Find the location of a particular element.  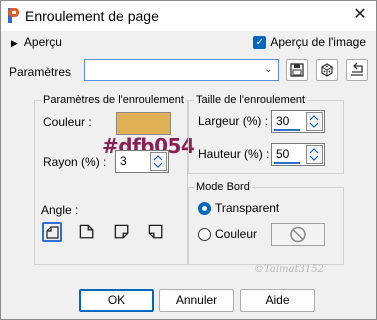

no-color-icon is located at coordinates (298, 234).